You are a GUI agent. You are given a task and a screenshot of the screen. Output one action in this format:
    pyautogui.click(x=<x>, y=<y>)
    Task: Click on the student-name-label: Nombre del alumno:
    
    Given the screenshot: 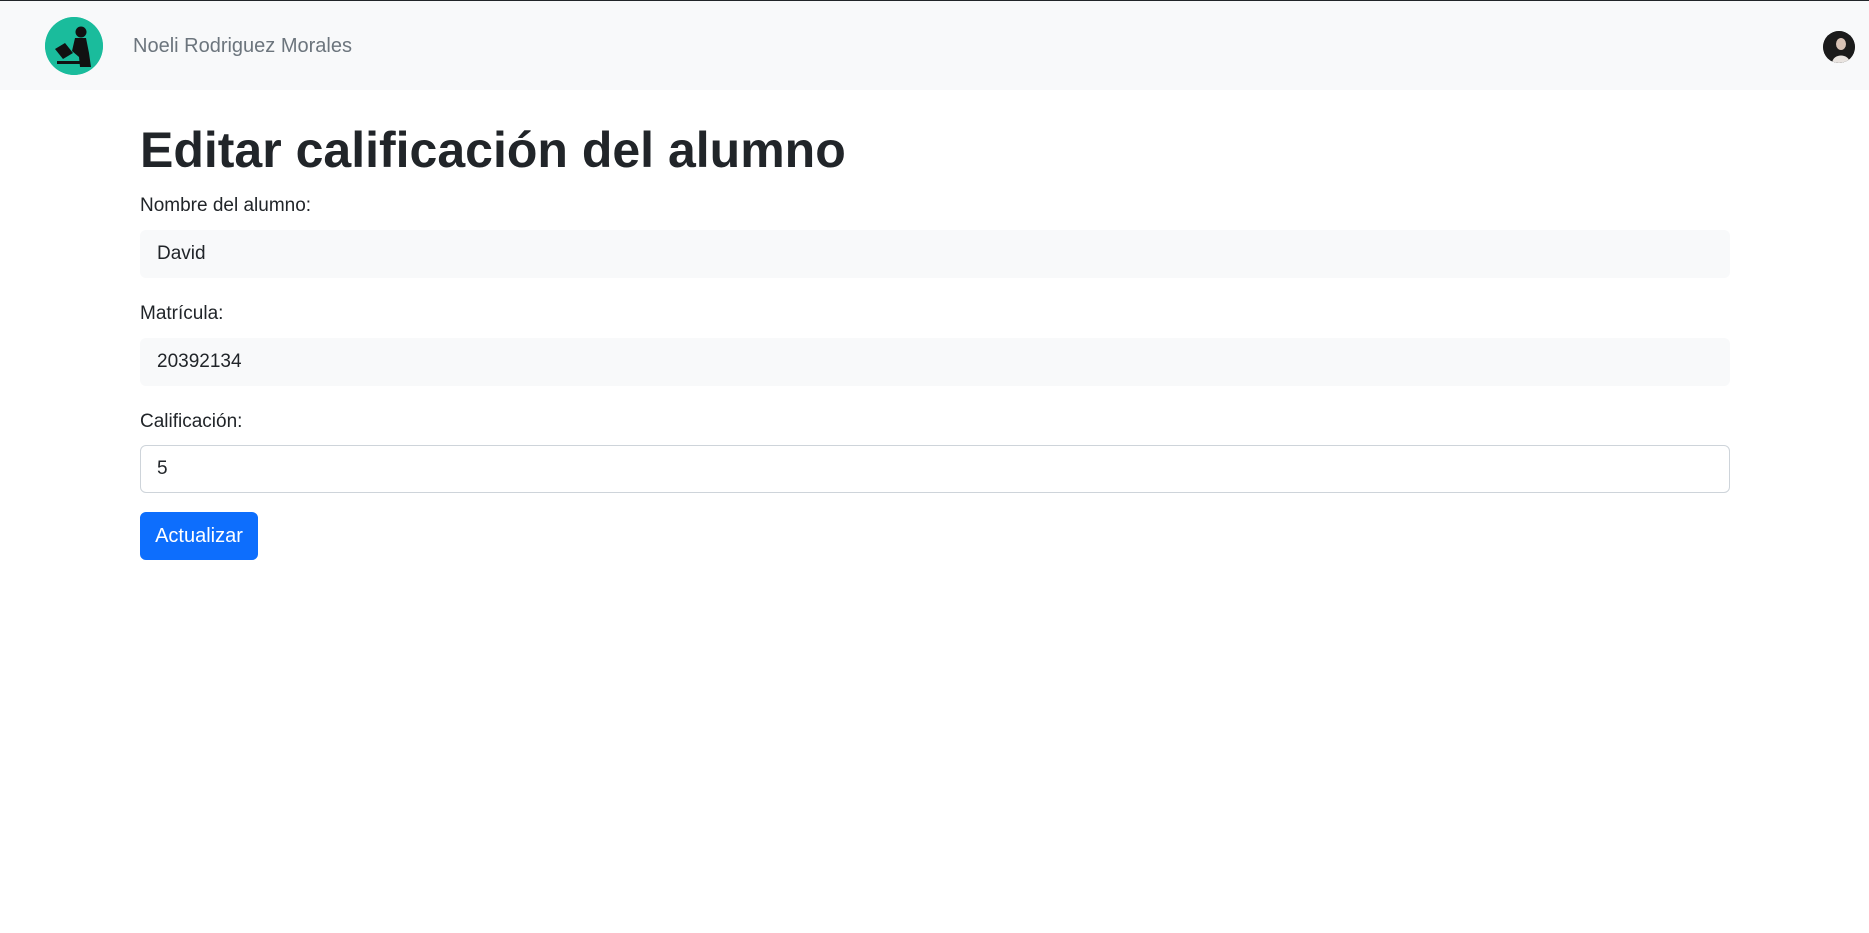 What is the action you would take?
    pyautogui.click(x=226, y=205)
    